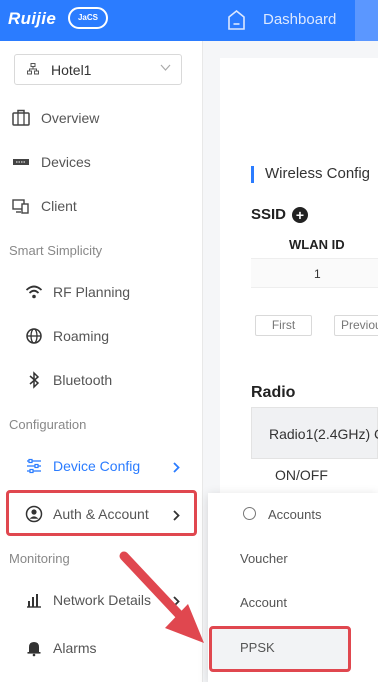 This screenshot has height=682, width=378. Describe the element at coordinates (21, 162) in the screenshot. I see `switch-device-icon` at that location.